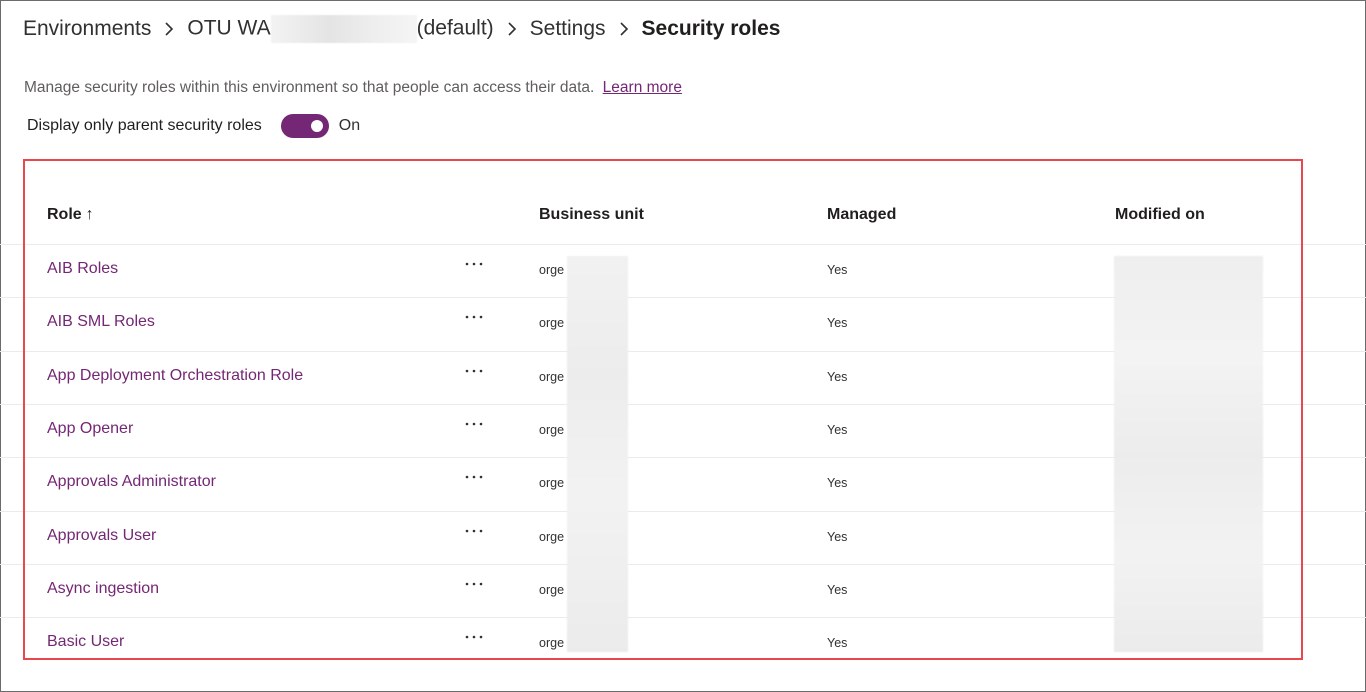 This screenshot has height=692, width=1366. I want to click on column-header-business-unit: Business unit, so click(591, 215).